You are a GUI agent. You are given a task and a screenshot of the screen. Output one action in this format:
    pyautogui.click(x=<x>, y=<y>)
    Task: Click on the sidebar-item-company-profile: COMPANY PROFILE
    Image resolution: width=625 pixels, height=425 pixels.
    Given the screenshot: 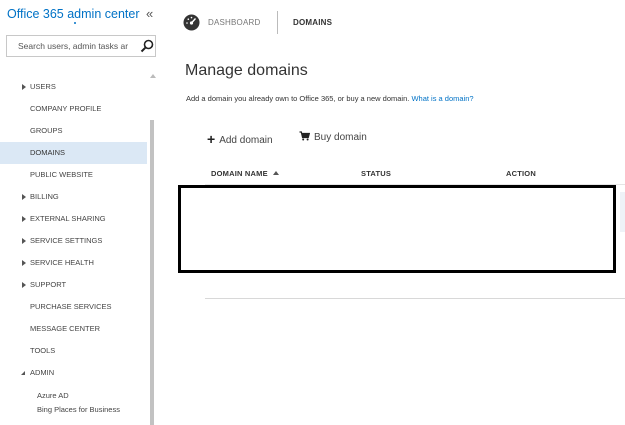 What is the action you would take?
    pyautogui.click(x=73, y=109)
    